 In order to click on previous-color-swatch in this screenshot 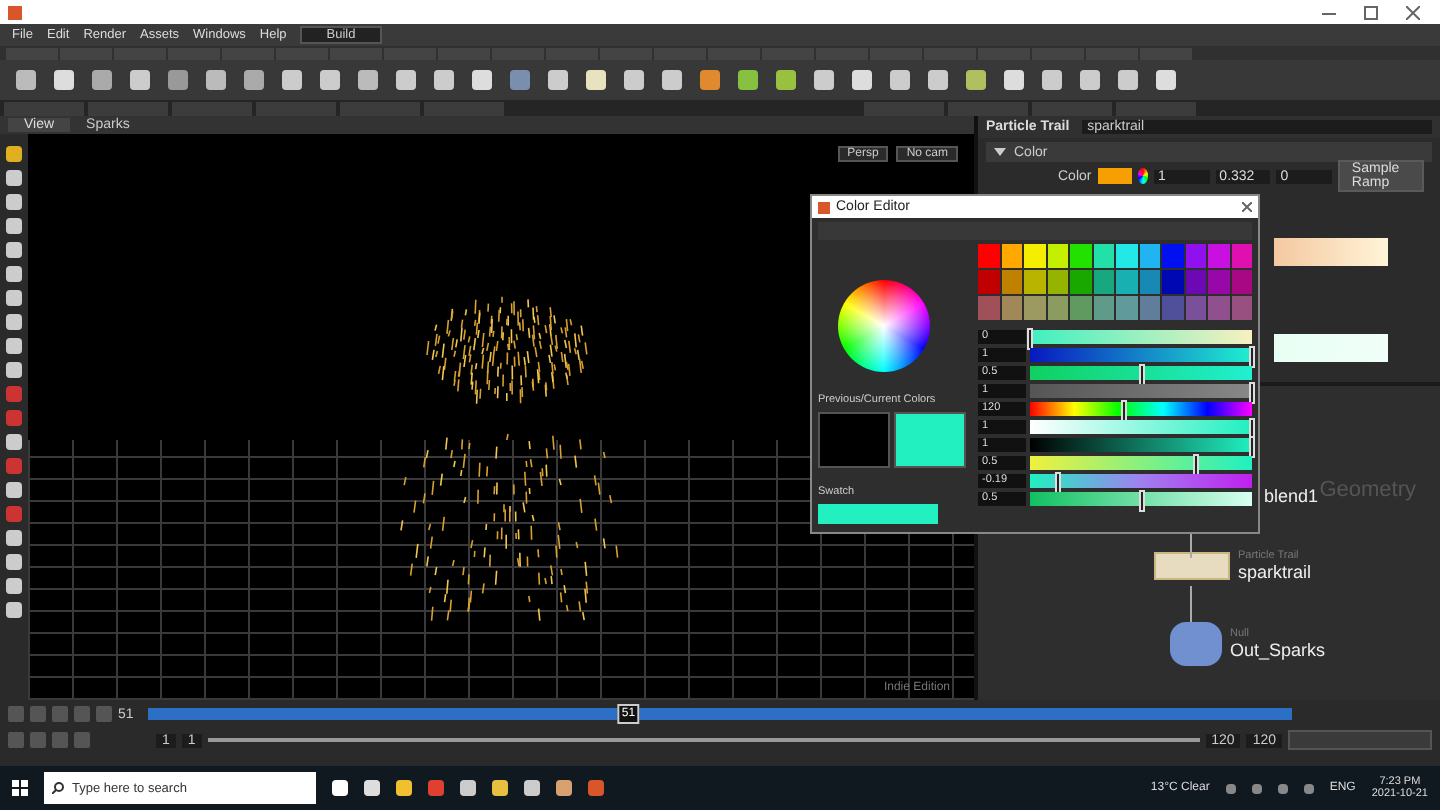, I will do `click(854, 440)`.